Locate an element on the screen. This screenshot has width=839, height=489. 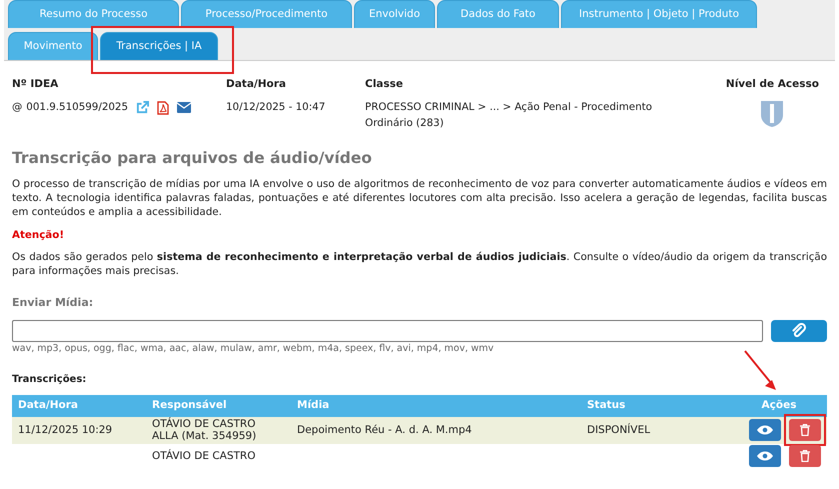
column-header: Responsável is located at coordinates (218, 406).